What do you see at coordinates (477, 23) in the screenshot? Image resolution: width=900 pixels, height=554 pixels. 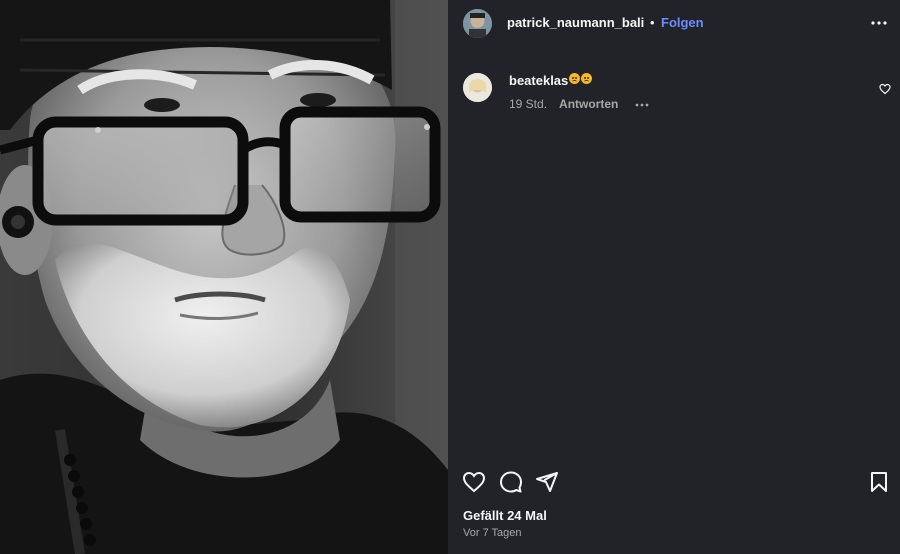 I see `owner-avatar` at bounding box center [477, 23].